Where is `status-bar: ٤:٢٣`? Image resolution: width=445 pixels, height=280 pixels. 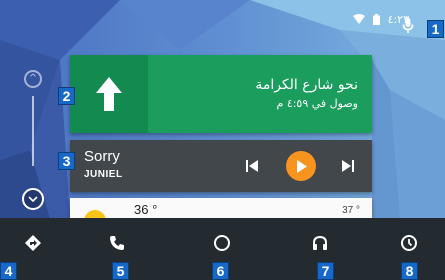
status-bar: ٤:٢٣ is located at coordinates (380, 19).